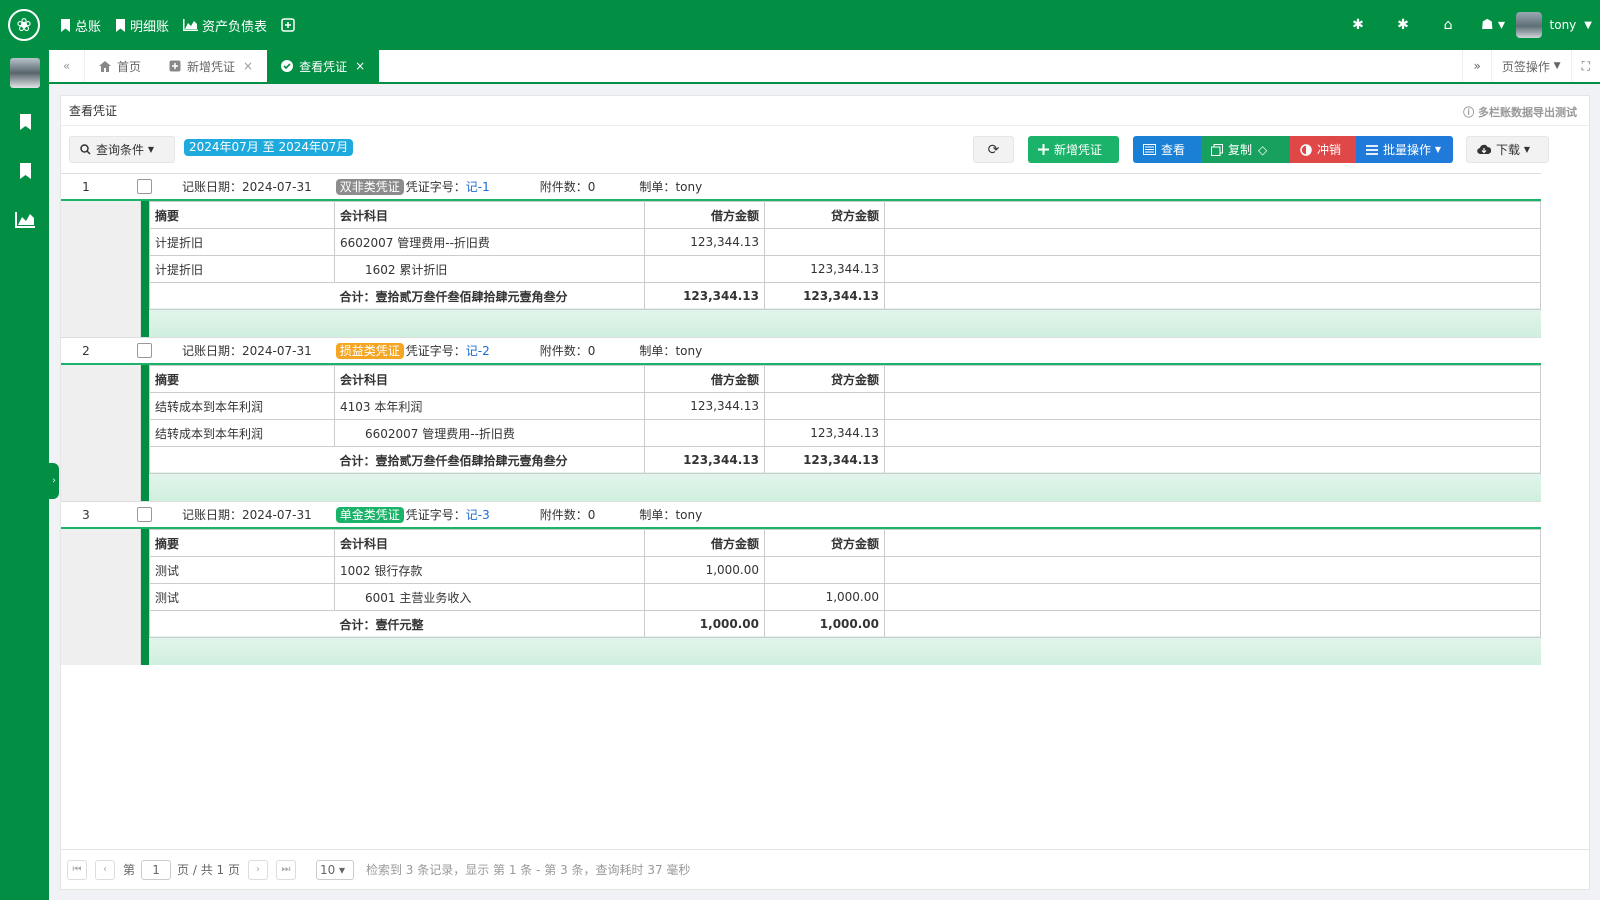  What do you see at coordinates (54, 481) in the screenshot?
I see `sidebar-toggle-button: ›` at bounding box center [54, 481].